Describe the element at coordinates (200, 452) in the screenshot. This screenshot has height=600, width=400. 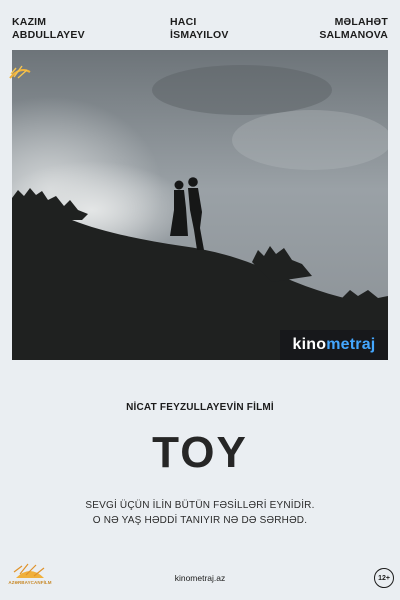
I see `film-title: TOY` at that location.